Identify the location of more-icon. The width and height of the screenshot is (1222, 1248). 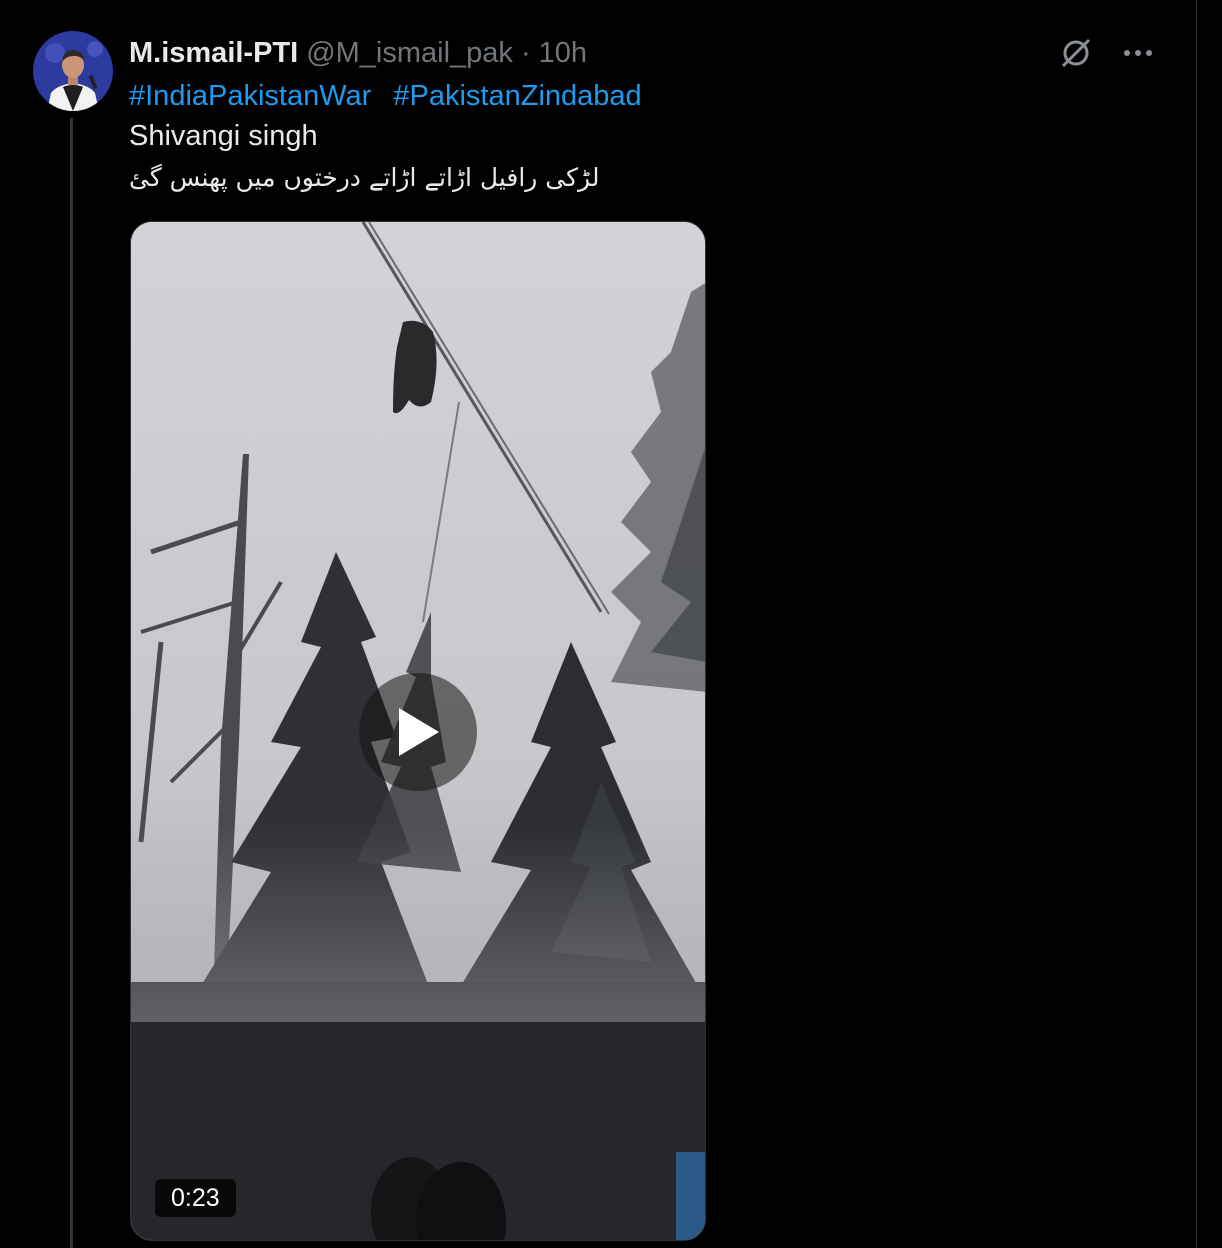
(1138, 53).